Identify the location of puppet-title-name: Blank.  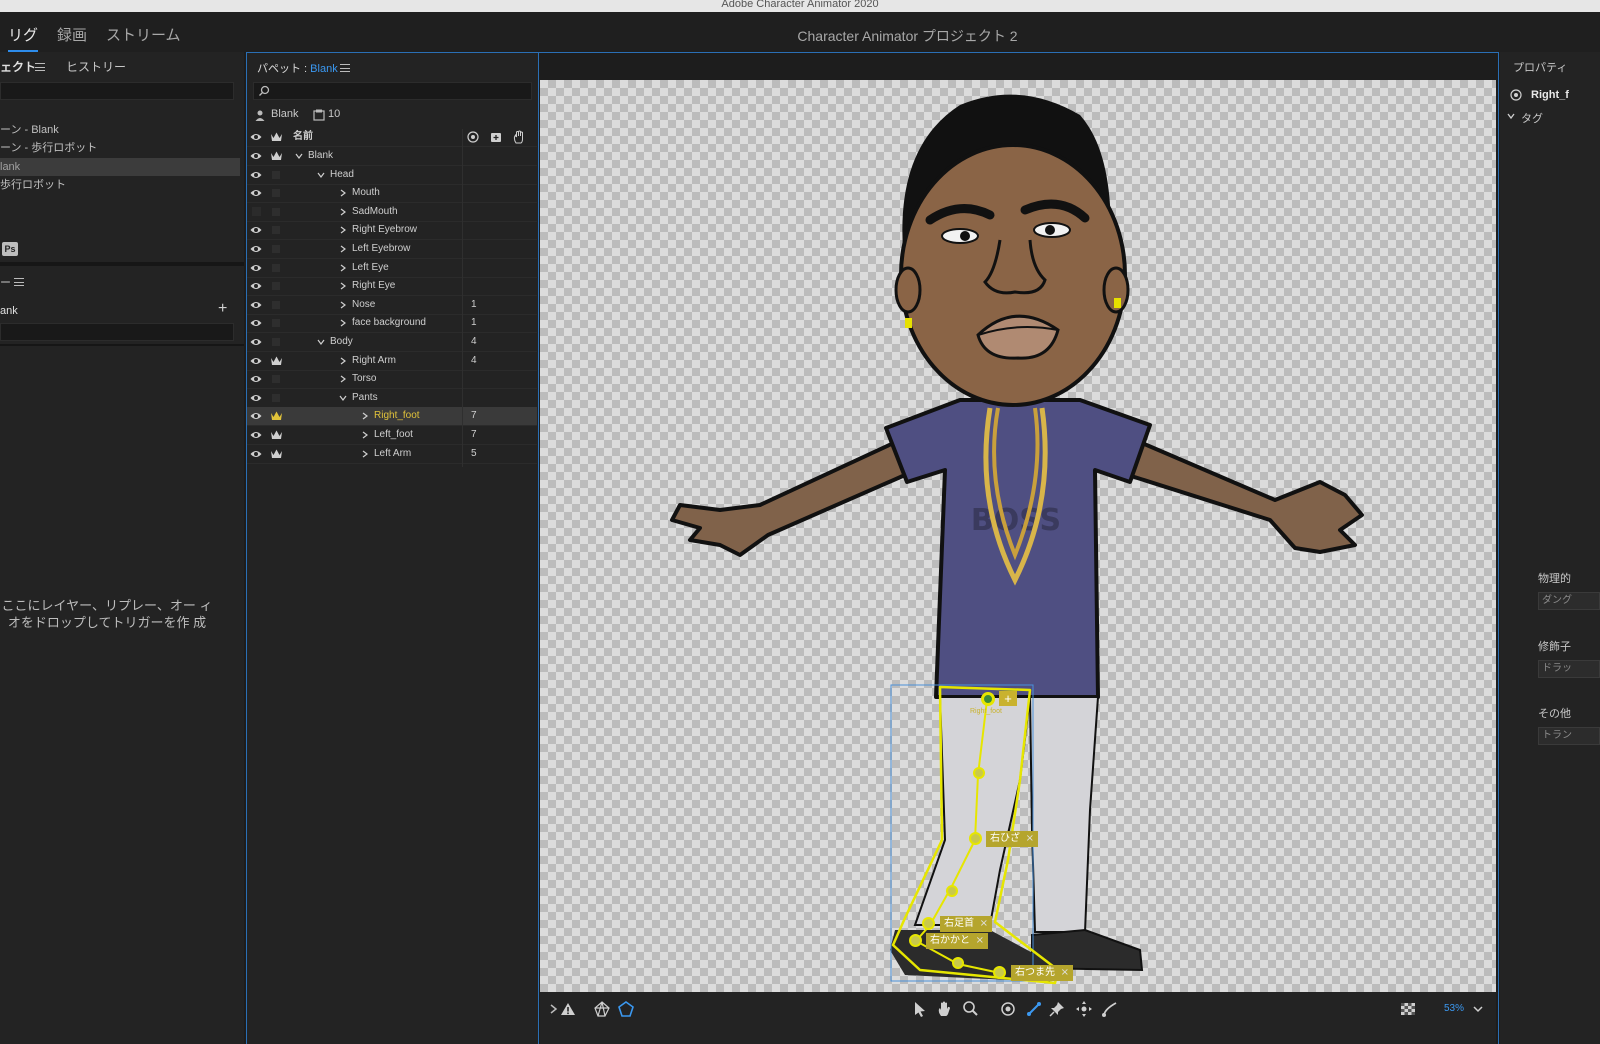
(324, 69).